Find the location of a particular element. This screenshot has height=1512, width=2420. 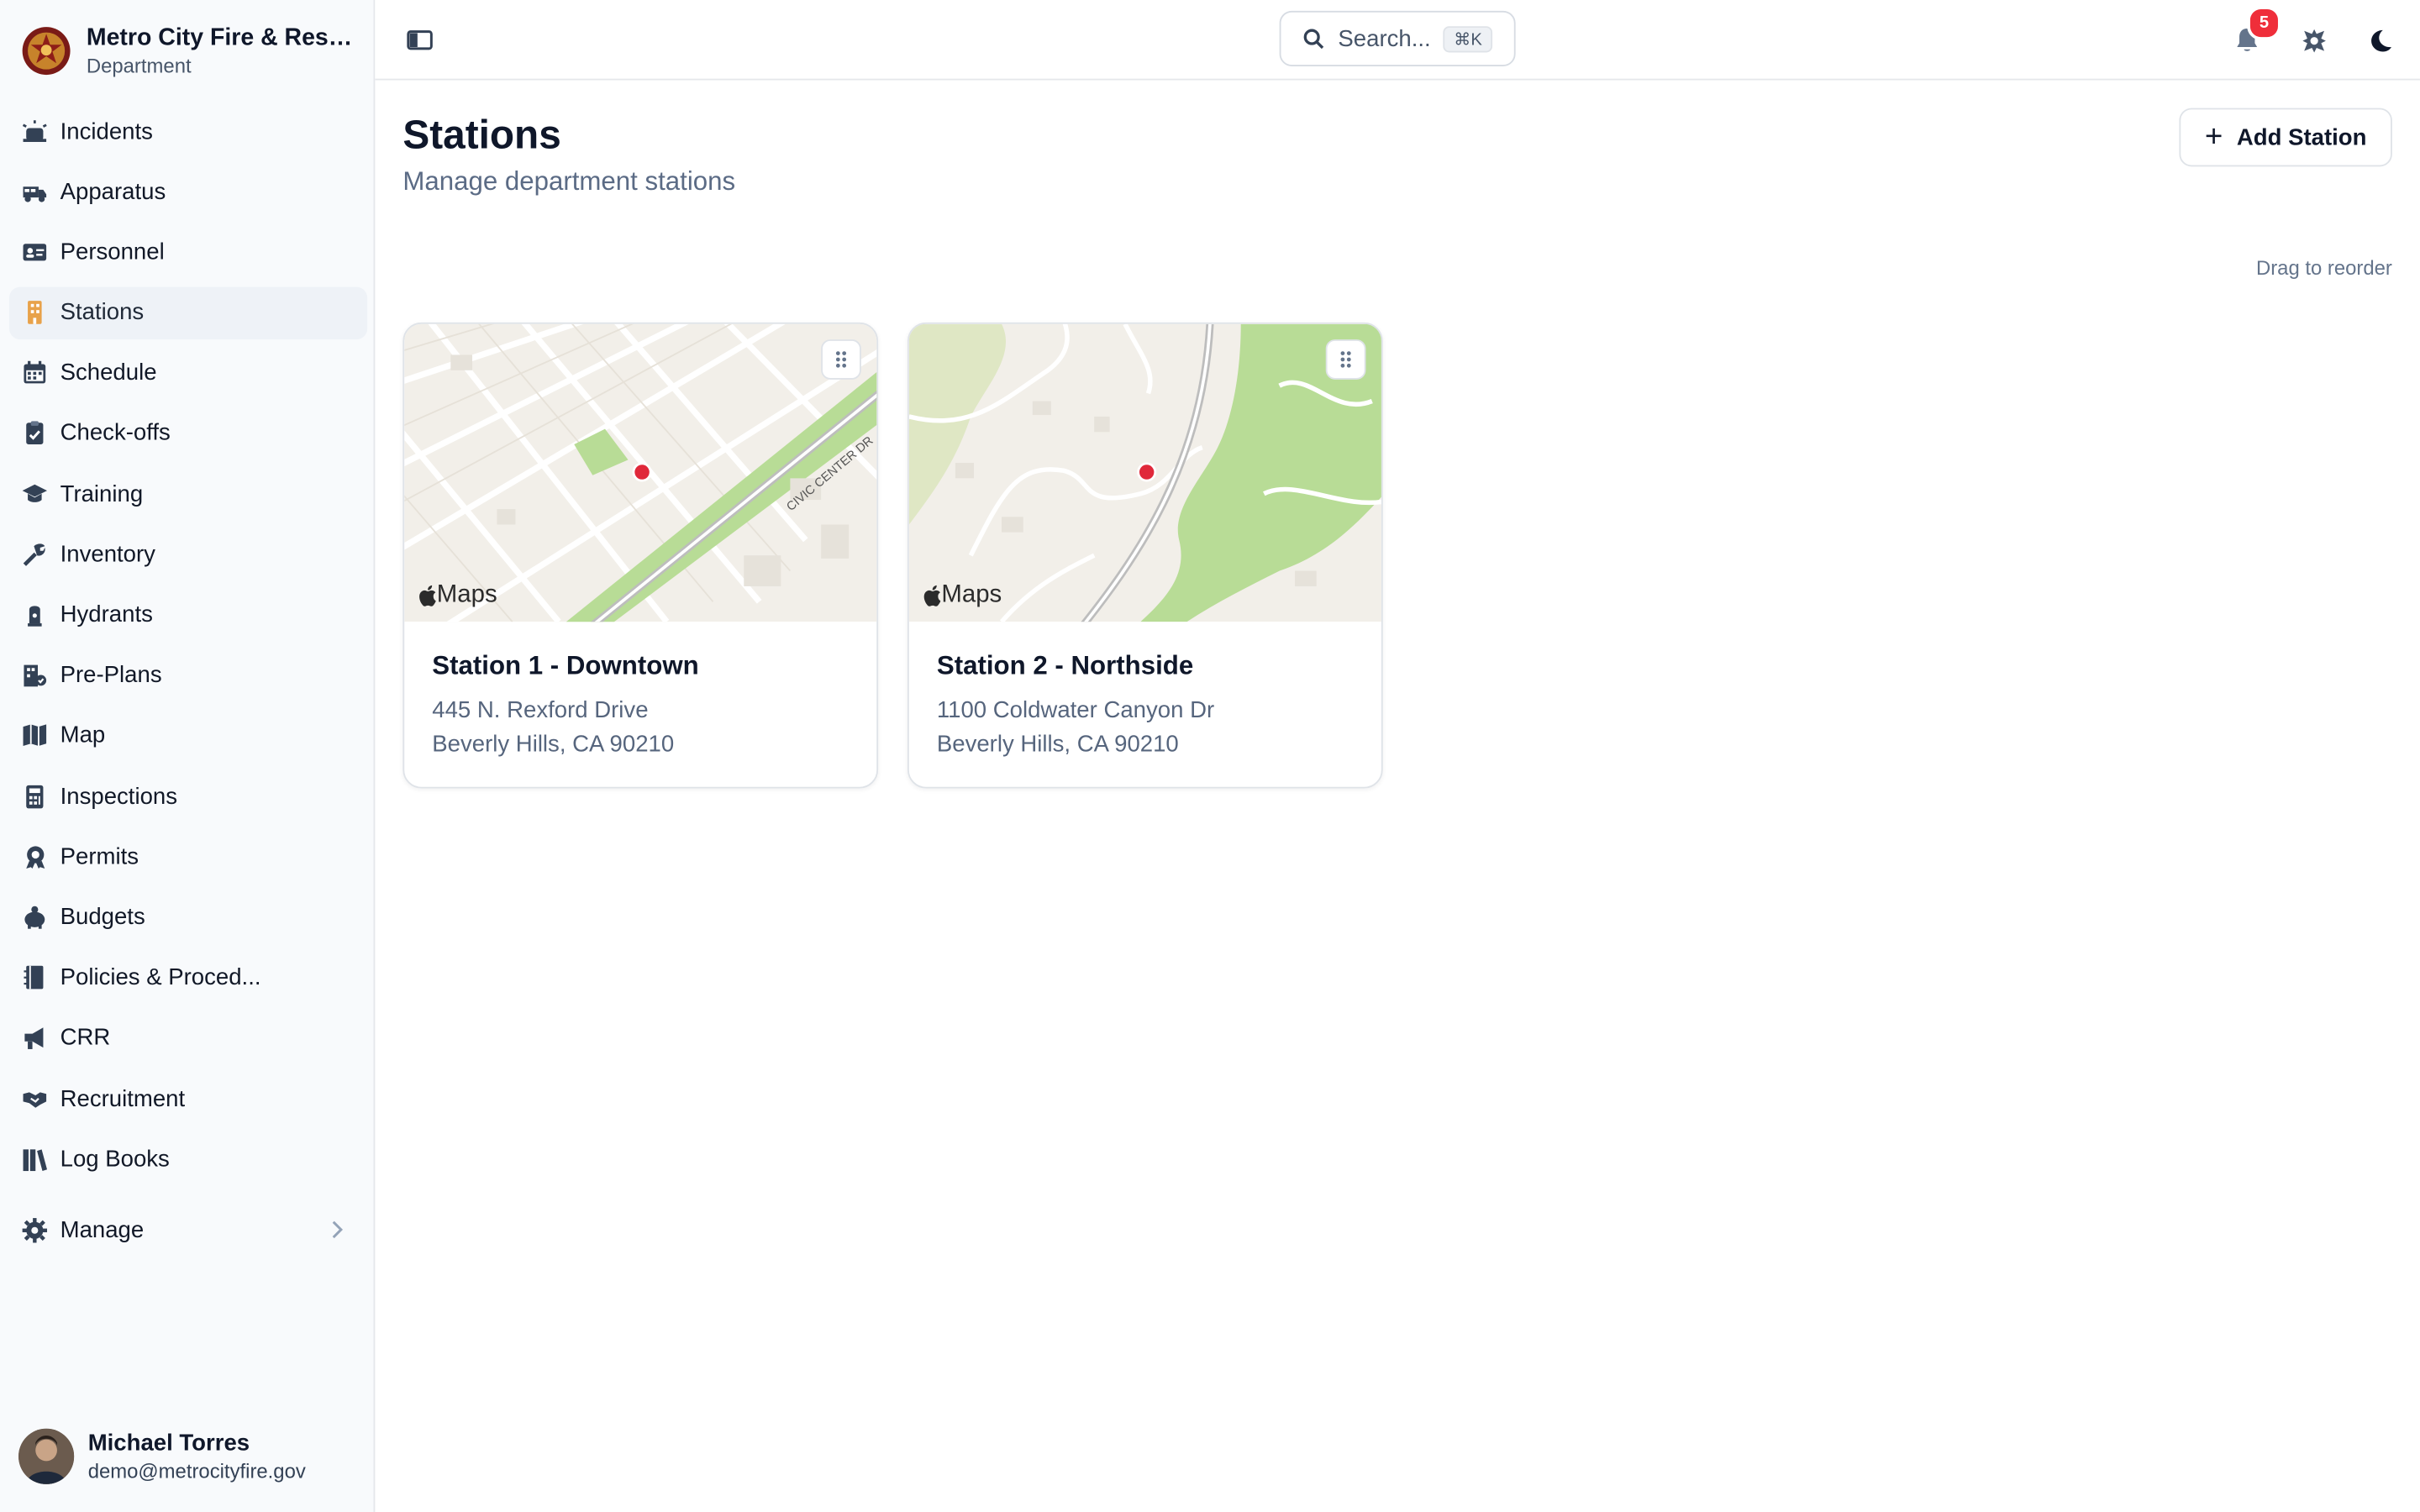

piggy-bank-icon is located at coordinates (34, 917).